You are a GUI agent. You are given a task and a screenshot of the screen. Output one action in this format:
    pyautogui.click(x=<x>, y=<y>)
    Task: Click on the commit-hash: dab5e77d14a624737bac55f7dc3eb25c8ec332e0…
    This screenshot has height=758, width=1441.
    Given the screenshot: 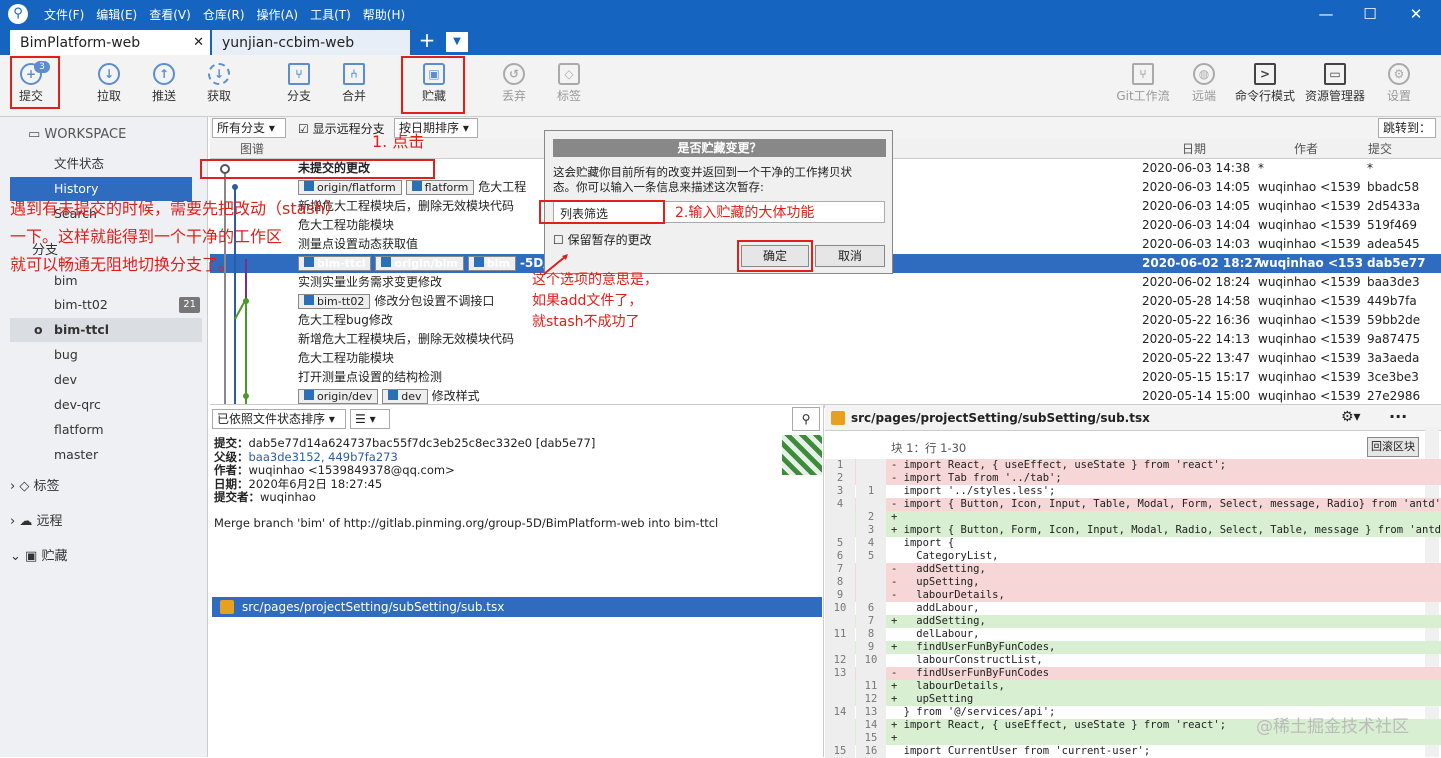 What is the action you would take?
    pyautogui.click(x=422, y=443)
    